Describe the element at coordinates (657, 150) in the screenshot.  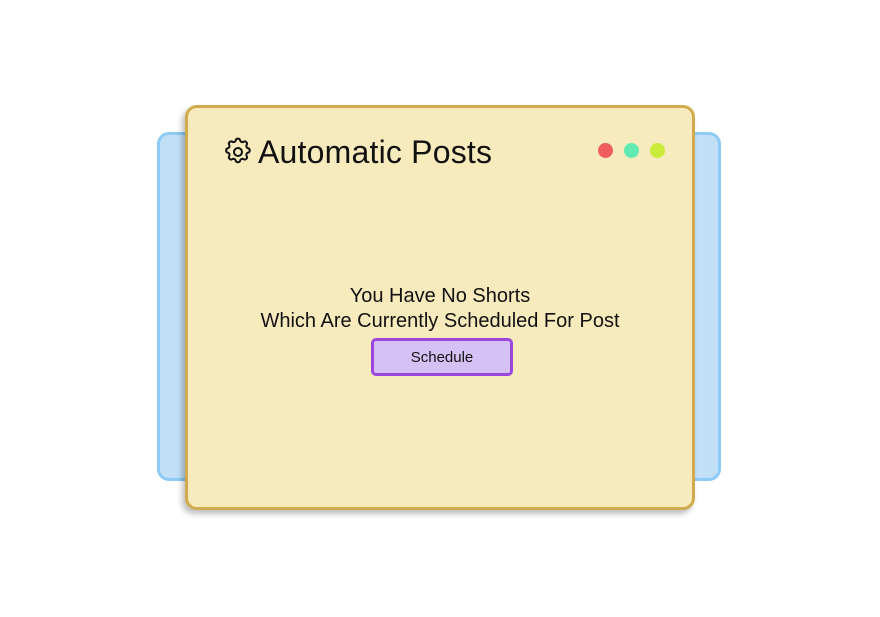
I see `minimize-dot` at that location.